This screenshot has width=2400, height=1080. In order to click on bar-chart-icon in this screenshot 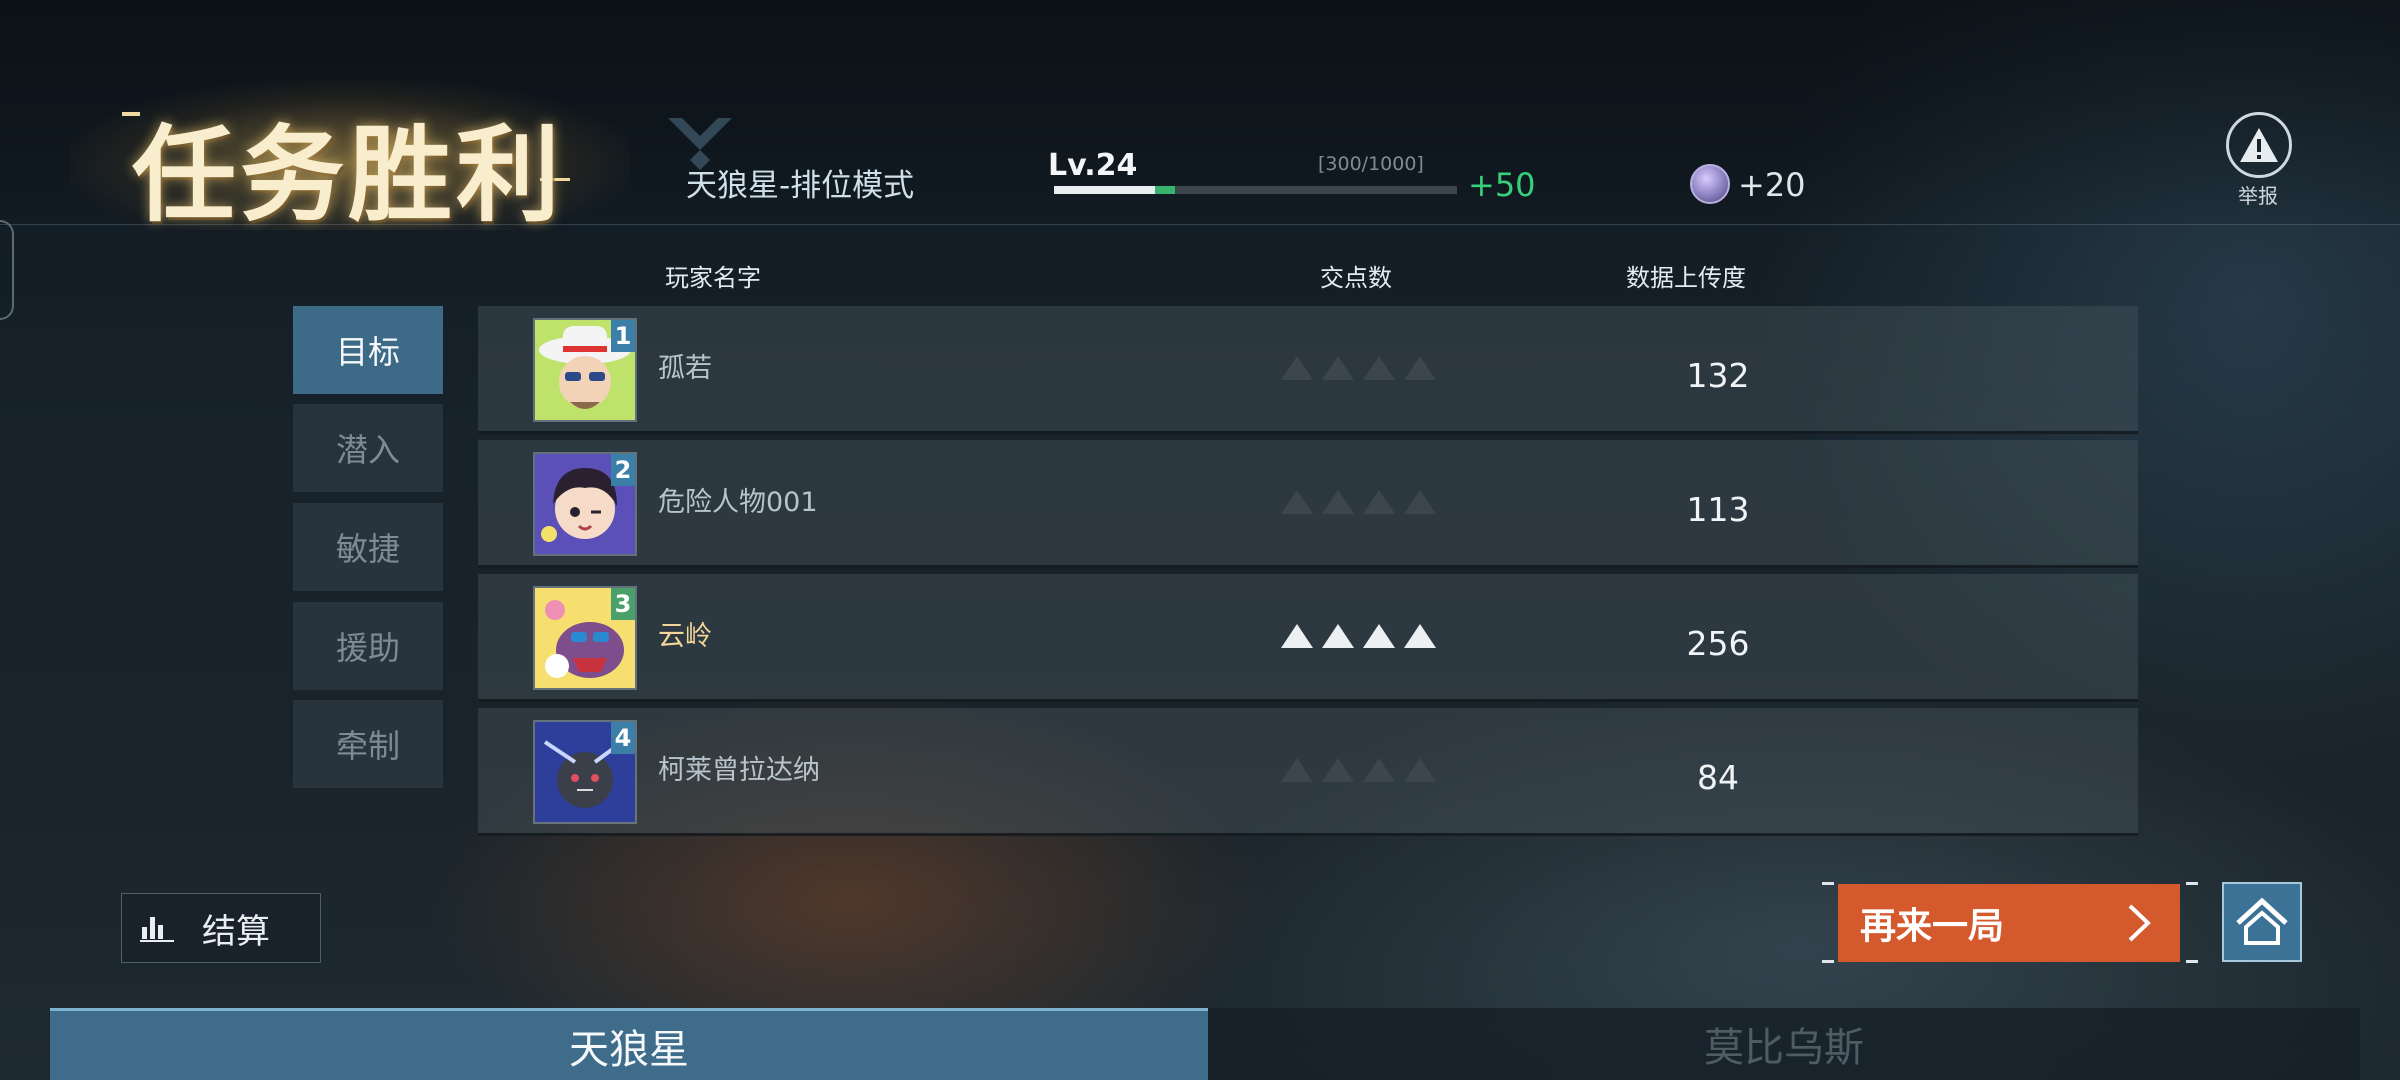, I will do `click(157, 929)`.